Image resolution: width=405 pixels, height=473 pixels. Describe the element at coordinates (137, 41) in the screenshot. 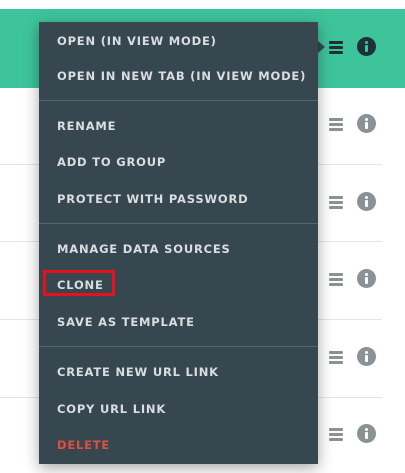

I see `menu-item-label: OPEN (IN VIEW MODE)` at that location.